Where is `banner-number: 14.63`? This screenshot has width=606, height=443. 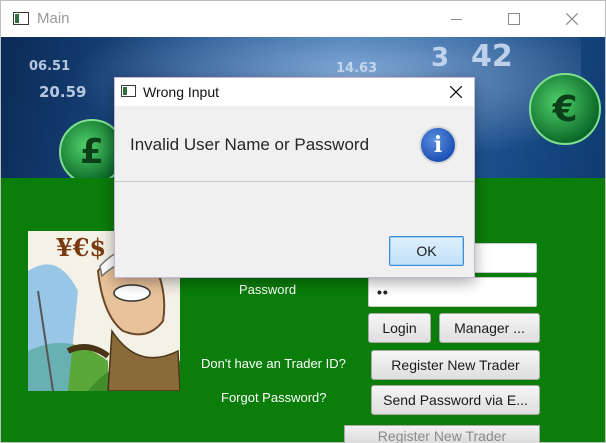 banner-number: 14.63 is located at coordinates (357, 68).